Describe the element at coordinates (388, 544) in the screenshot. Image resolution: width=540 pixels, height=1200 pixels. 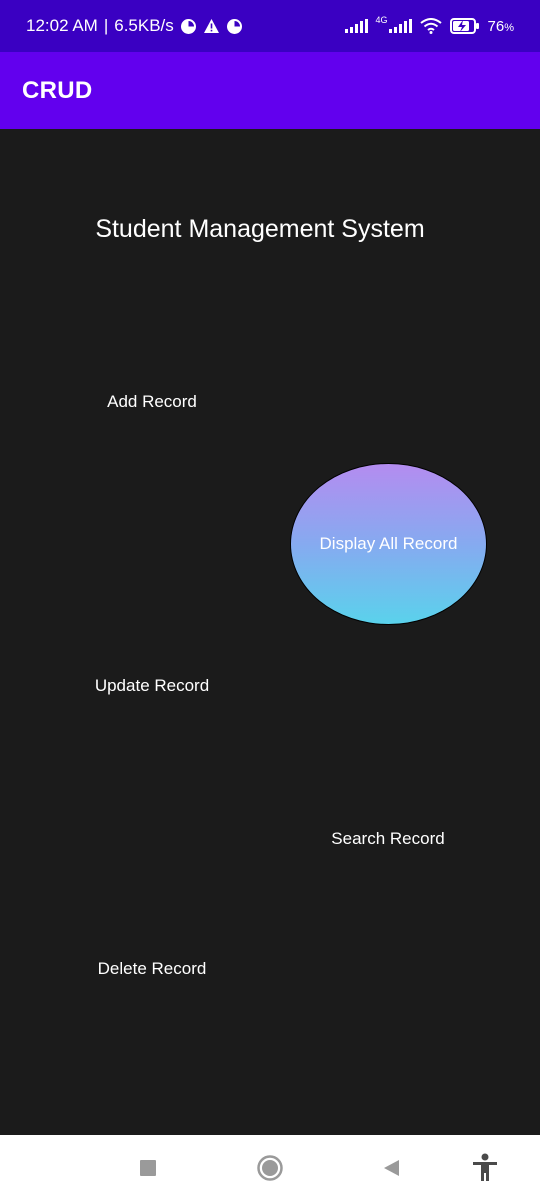
I see `display-all-record-button: Display All Record` at that location.